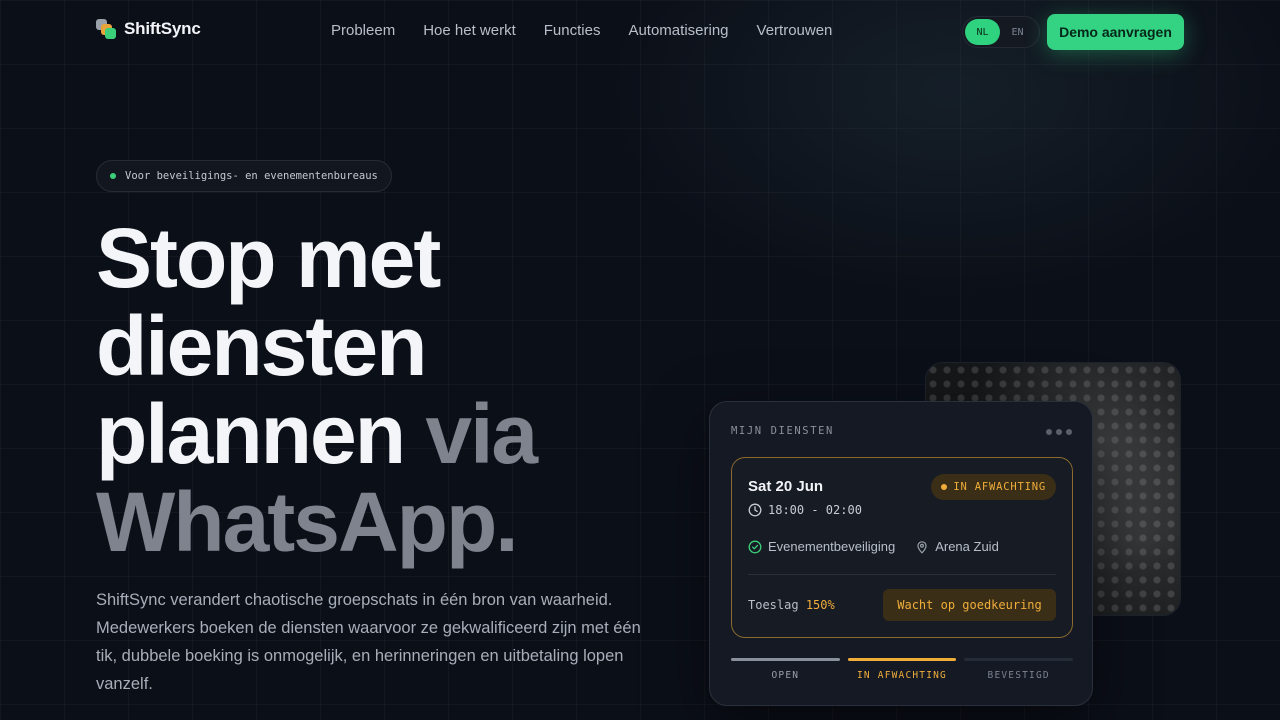 This screenshot has width=1280, height=720. Describe the element at coordinates (268, 346) in the screenshot. I see `headline-main: Stop met diensten plannen` at that location.